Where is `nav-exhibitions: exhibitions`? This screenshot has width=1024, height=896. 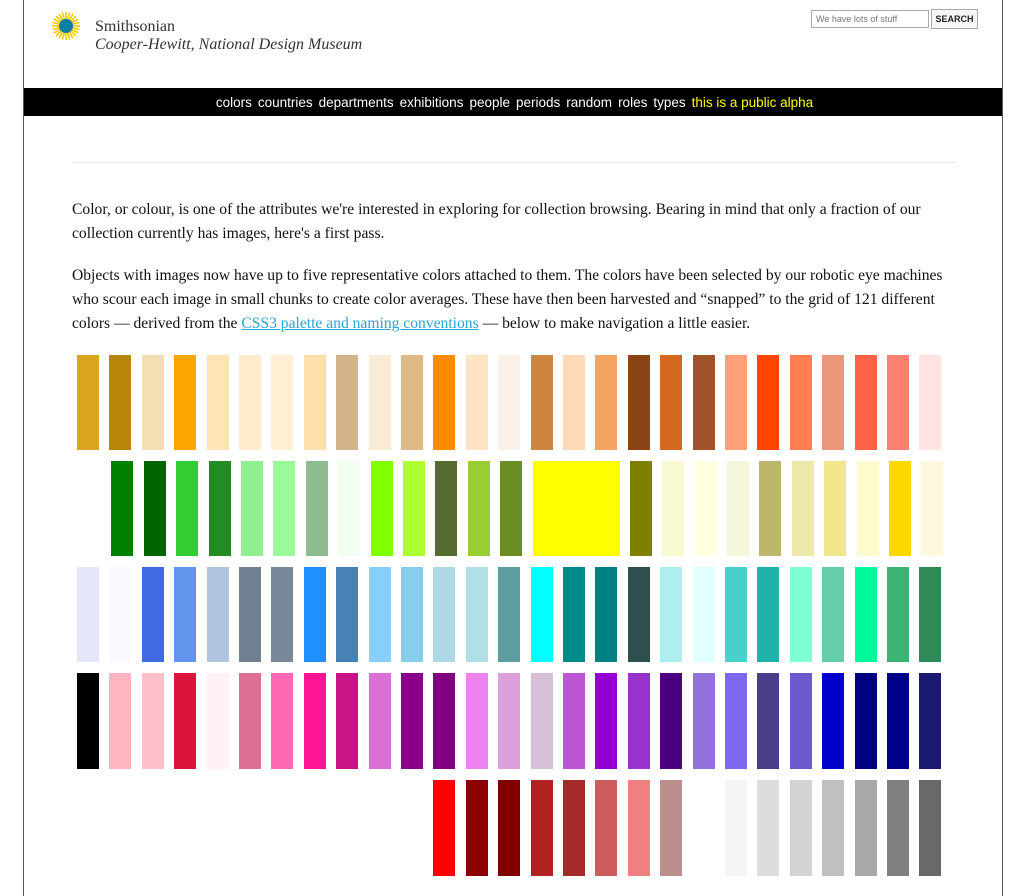 nav-exhibitions: exhibitions is located at coordinates (432, 102).